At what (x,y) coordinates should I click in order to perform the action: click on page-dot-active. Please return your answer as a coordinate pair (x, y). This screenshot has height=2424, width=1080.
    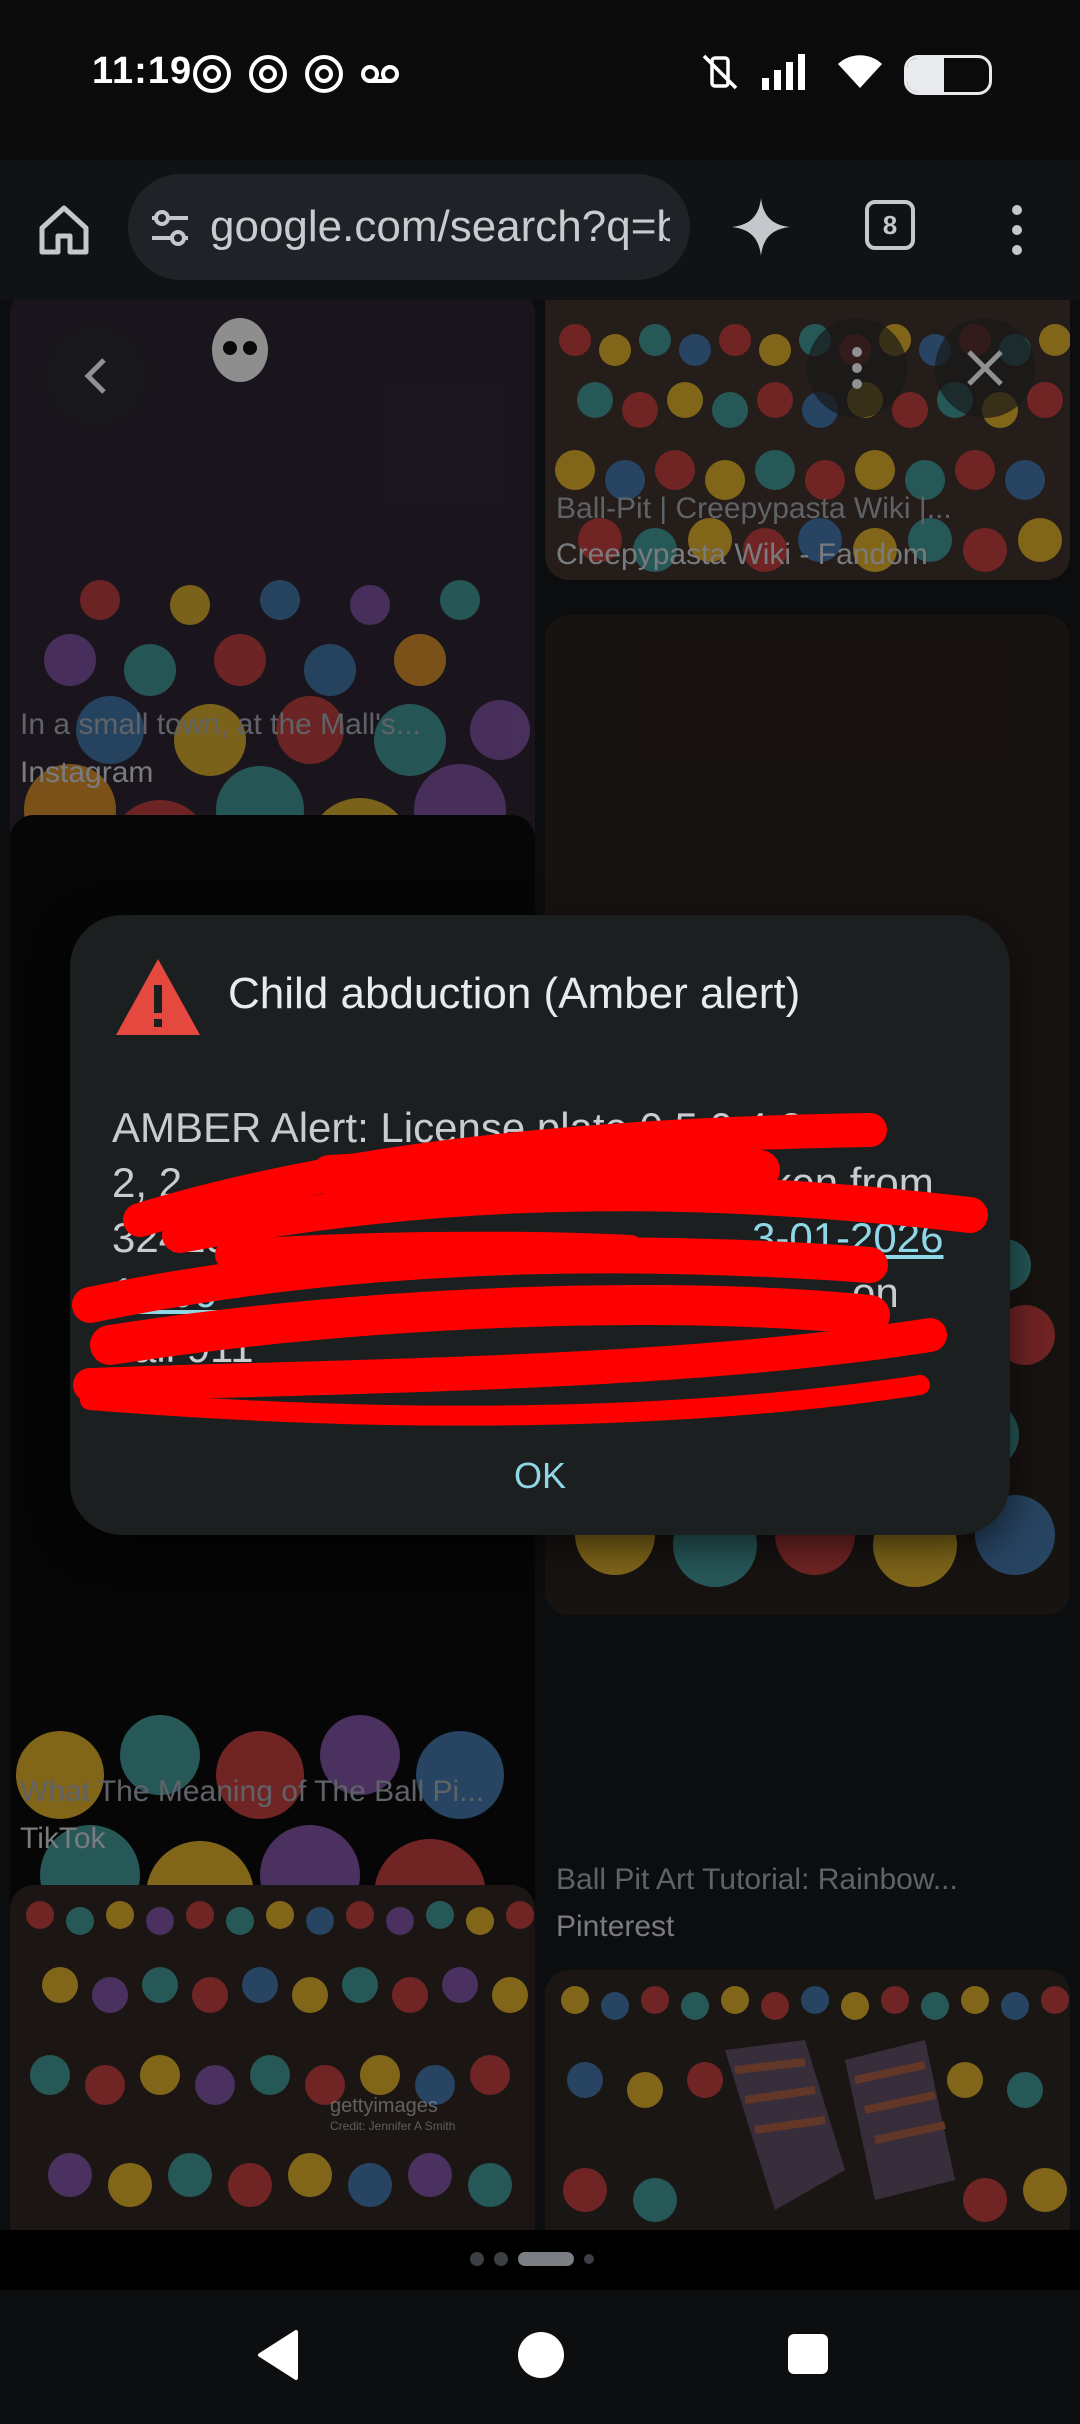
    Looking at the image, I should click on (546, 2259).